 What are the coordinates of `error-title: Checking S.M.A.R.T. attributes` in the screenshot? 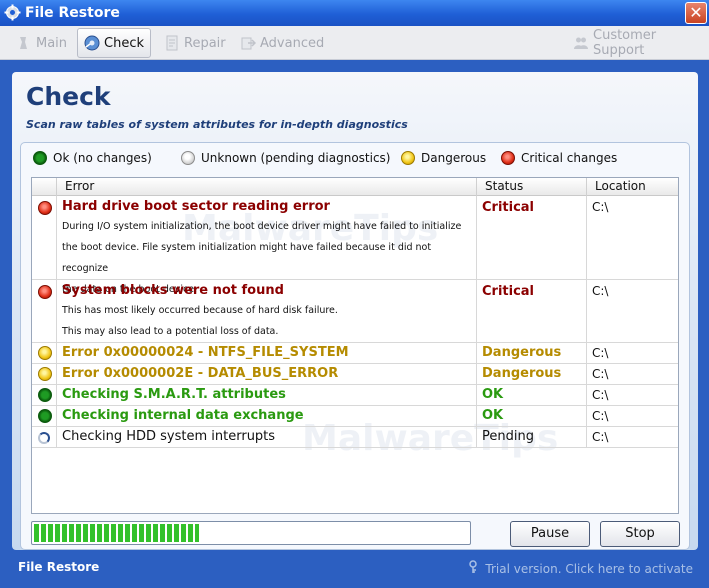 It's located at (174, 394).